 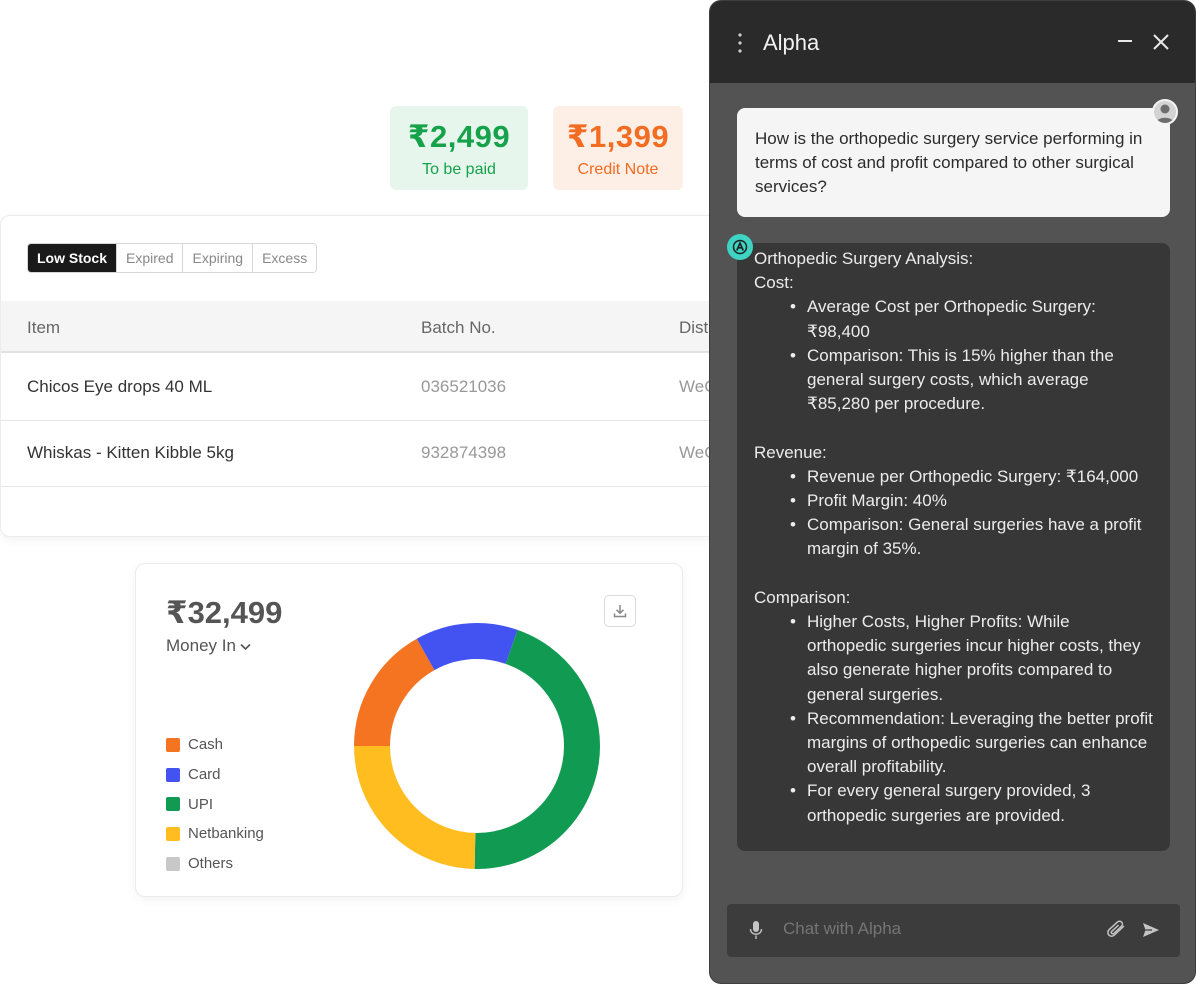 What do you see at coordinates (201, 804) in the screenshot?
I see `legend-label: UPI` at bounding box center [201, 804].